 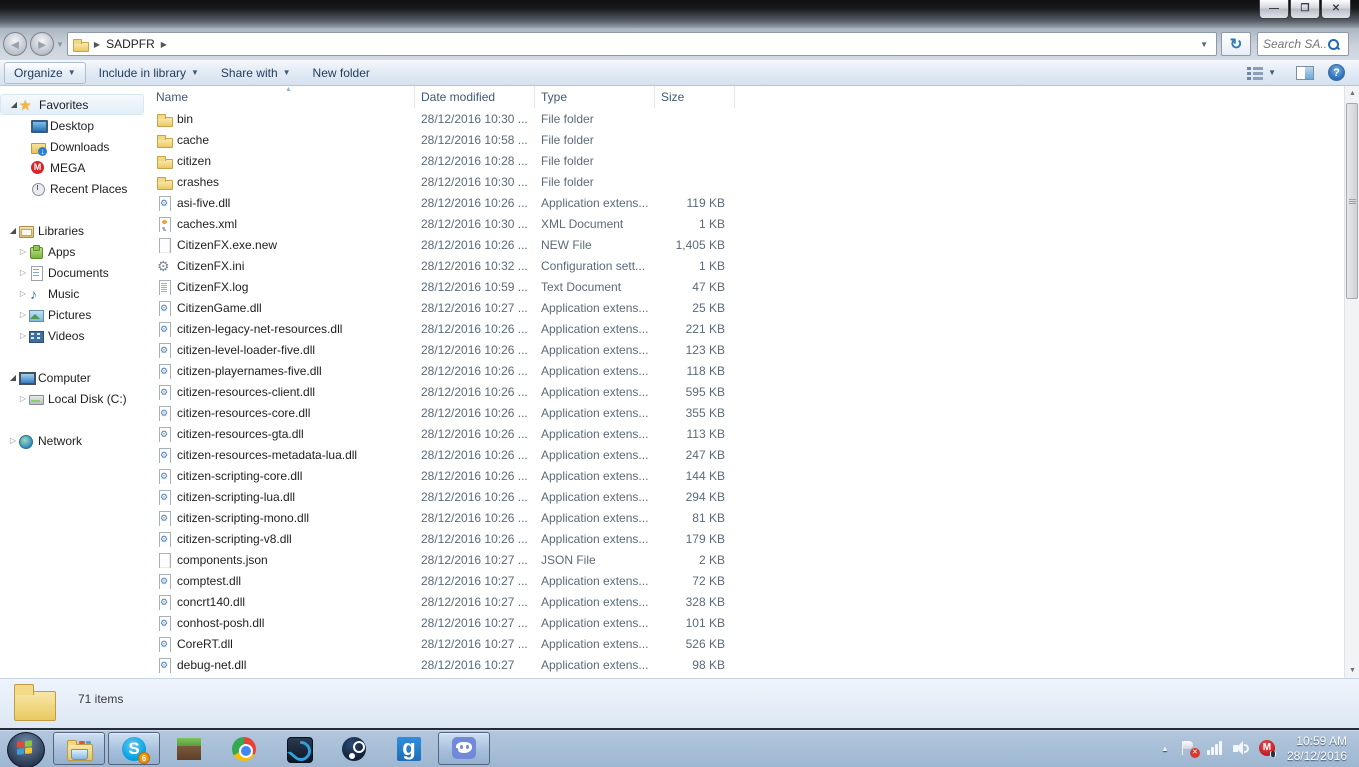 I want to click on sidebar-item-videos: ▷ Videos, so click(x=75, y=335).